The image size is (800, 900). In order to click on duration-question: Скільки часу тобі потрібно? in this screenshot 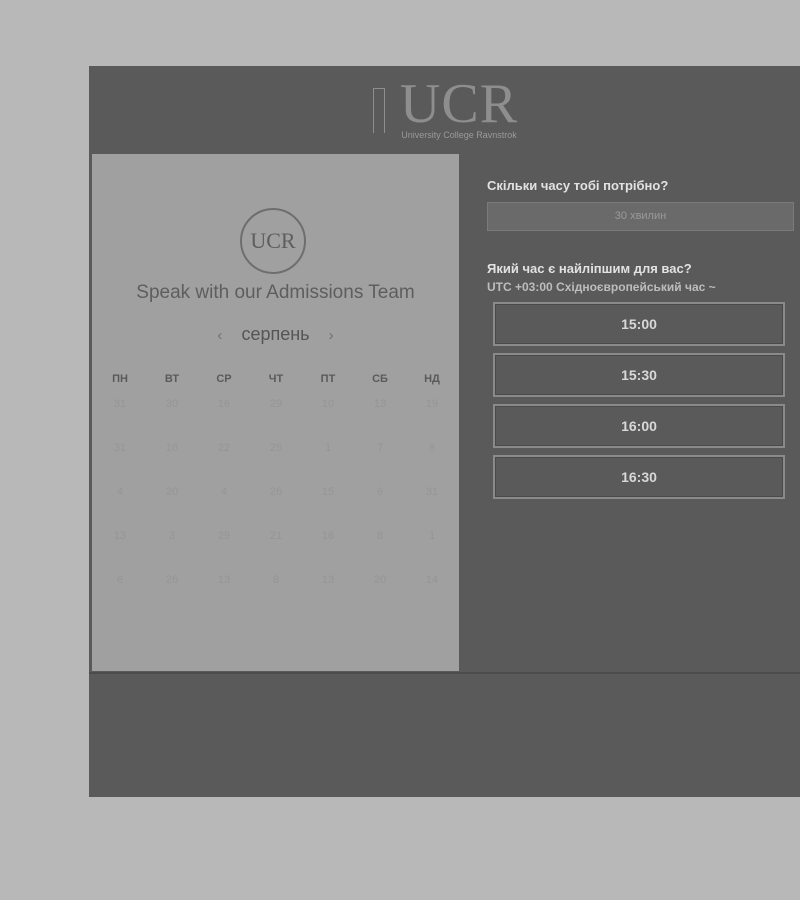, I will do `click(578, 185)`.